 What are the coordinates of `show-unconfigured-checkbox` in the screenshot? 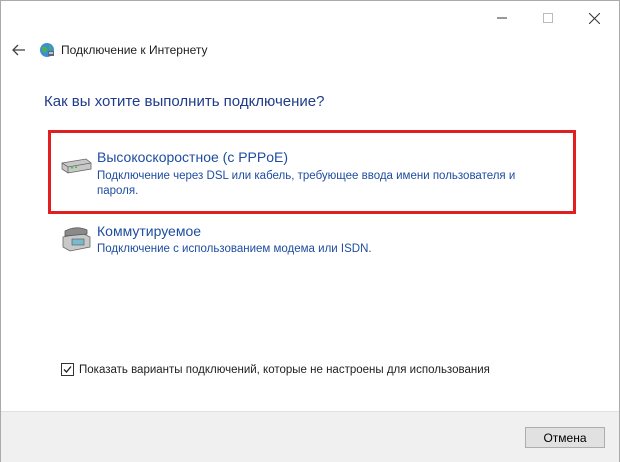 It's located at (67, 369).